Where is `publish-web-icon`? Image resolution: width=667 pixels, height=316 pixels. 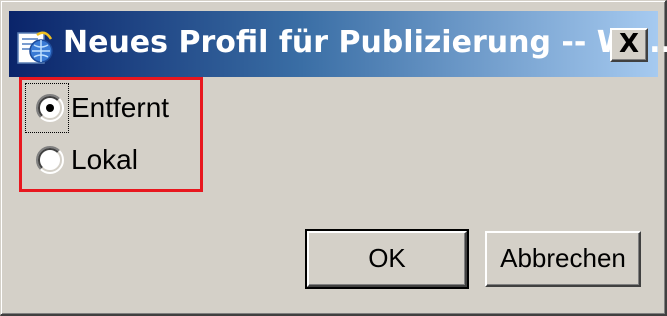 publish-web-icon is located at coordinates (35, 47).